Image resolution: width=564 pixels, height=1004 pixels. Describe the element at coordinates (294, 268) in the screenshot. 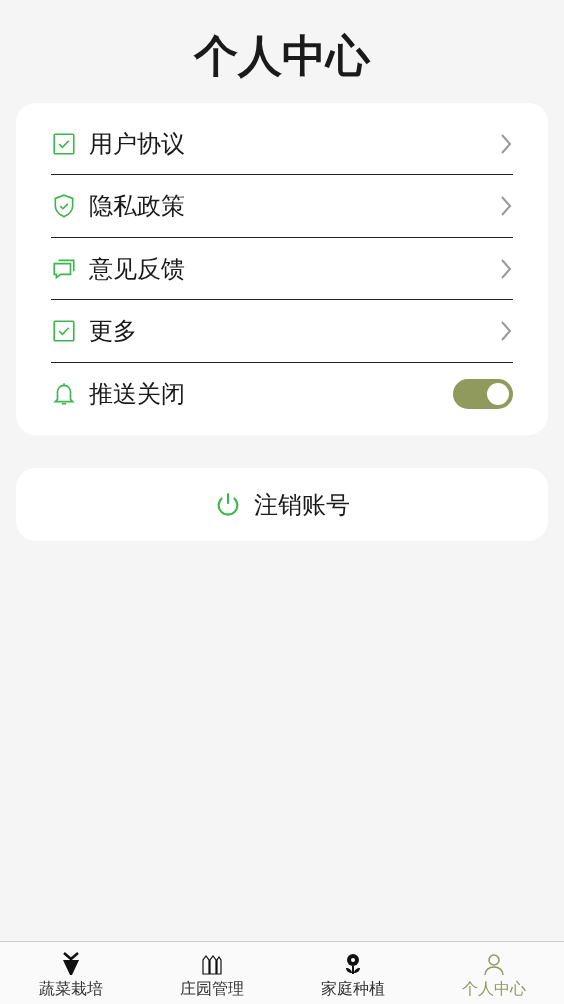

I see `menu-item-label: 意见反馈` at that location.